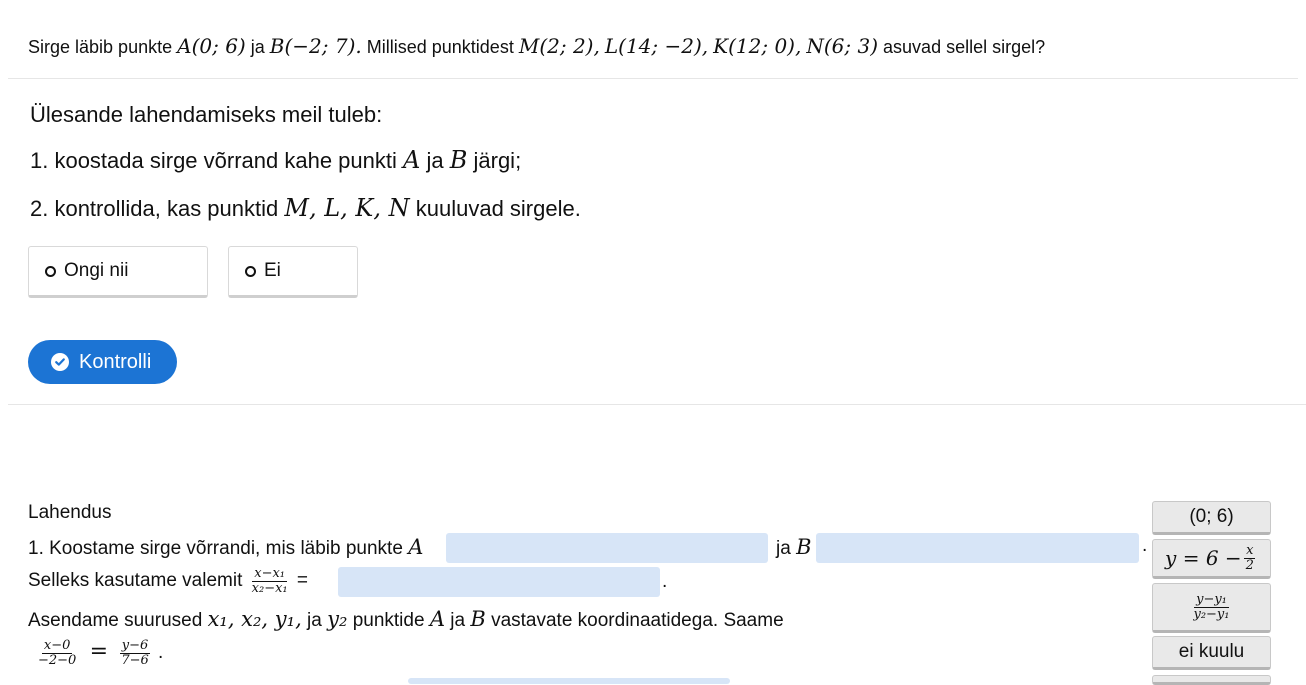  What do you see at coordinates (269, 588) in the screenshot?
I see `fraction-denominator: x₂−x₁` at bounding box center [269, 588].